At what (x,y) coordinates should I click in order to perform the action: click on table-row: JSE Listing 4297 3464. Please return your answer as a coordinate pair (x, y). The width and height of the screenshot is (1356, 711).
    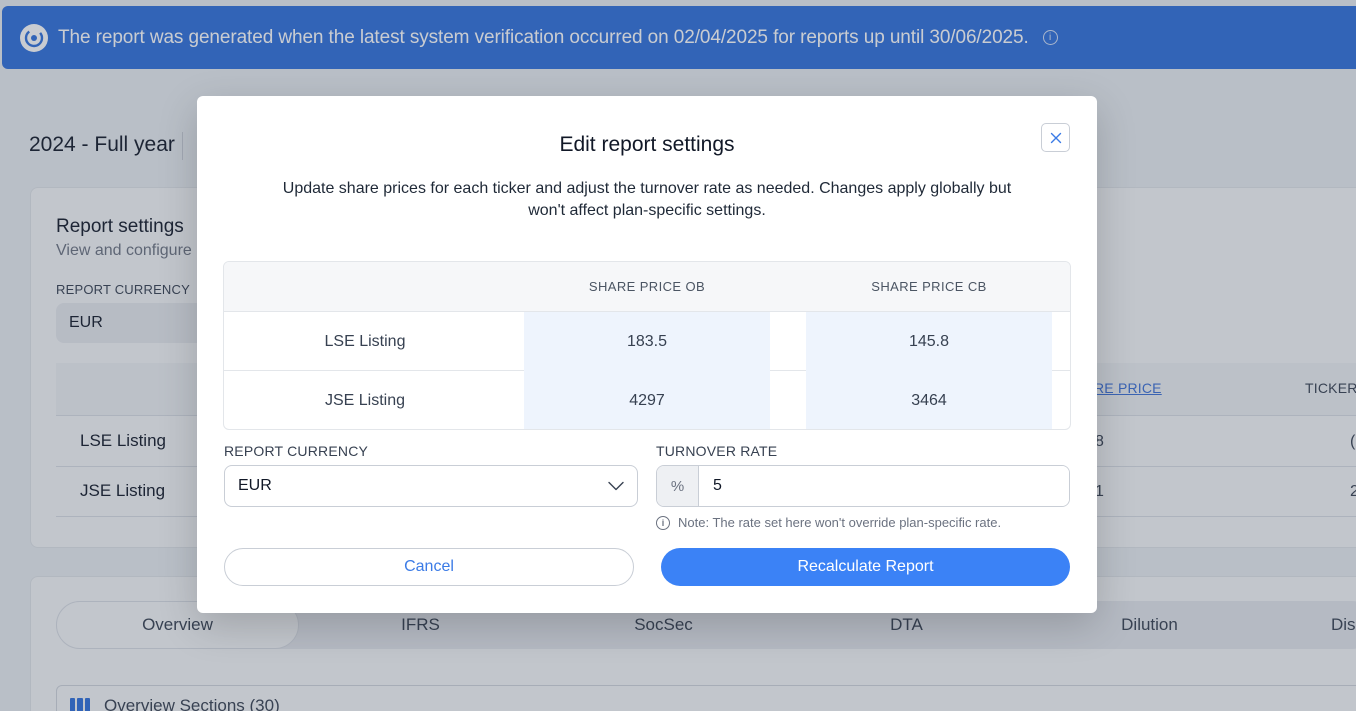
    Looking at the image, I should click on (647, 400).